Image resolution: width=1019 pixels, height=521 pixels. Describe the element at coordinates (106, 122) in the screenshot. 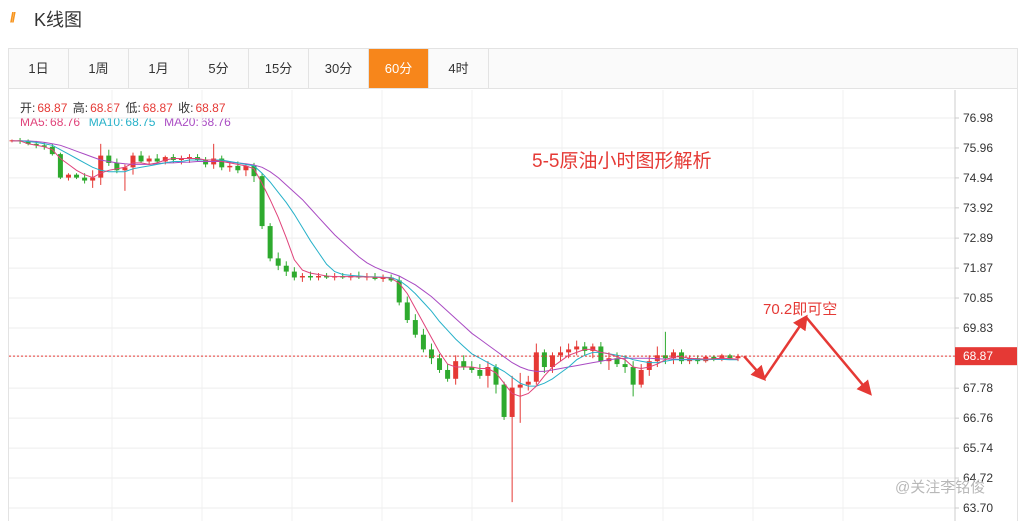

I see `ma10-label: MA10:` at that location.